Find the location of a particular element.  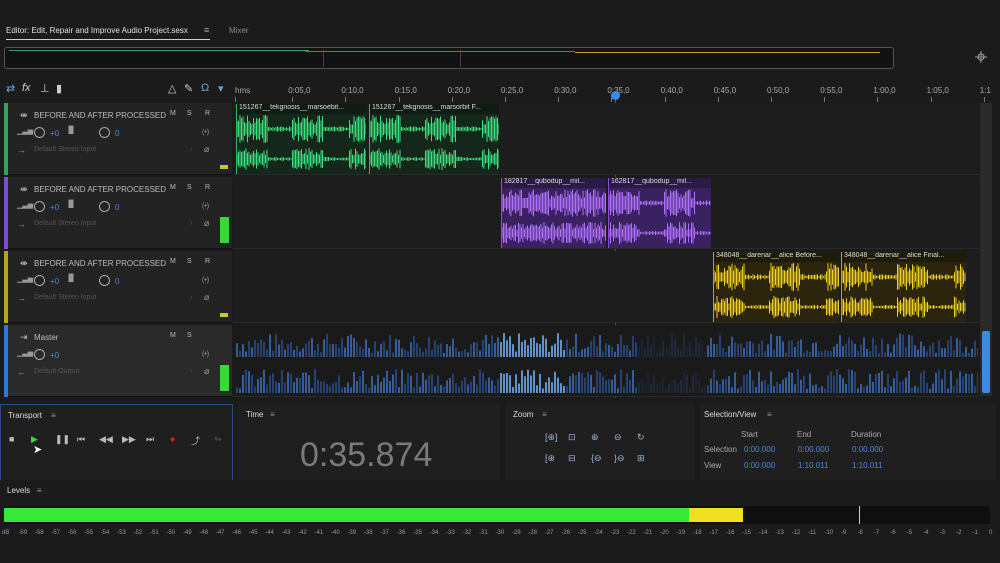

zoom-in-time-icon: ⊕ is located at coordinates (595, 437).